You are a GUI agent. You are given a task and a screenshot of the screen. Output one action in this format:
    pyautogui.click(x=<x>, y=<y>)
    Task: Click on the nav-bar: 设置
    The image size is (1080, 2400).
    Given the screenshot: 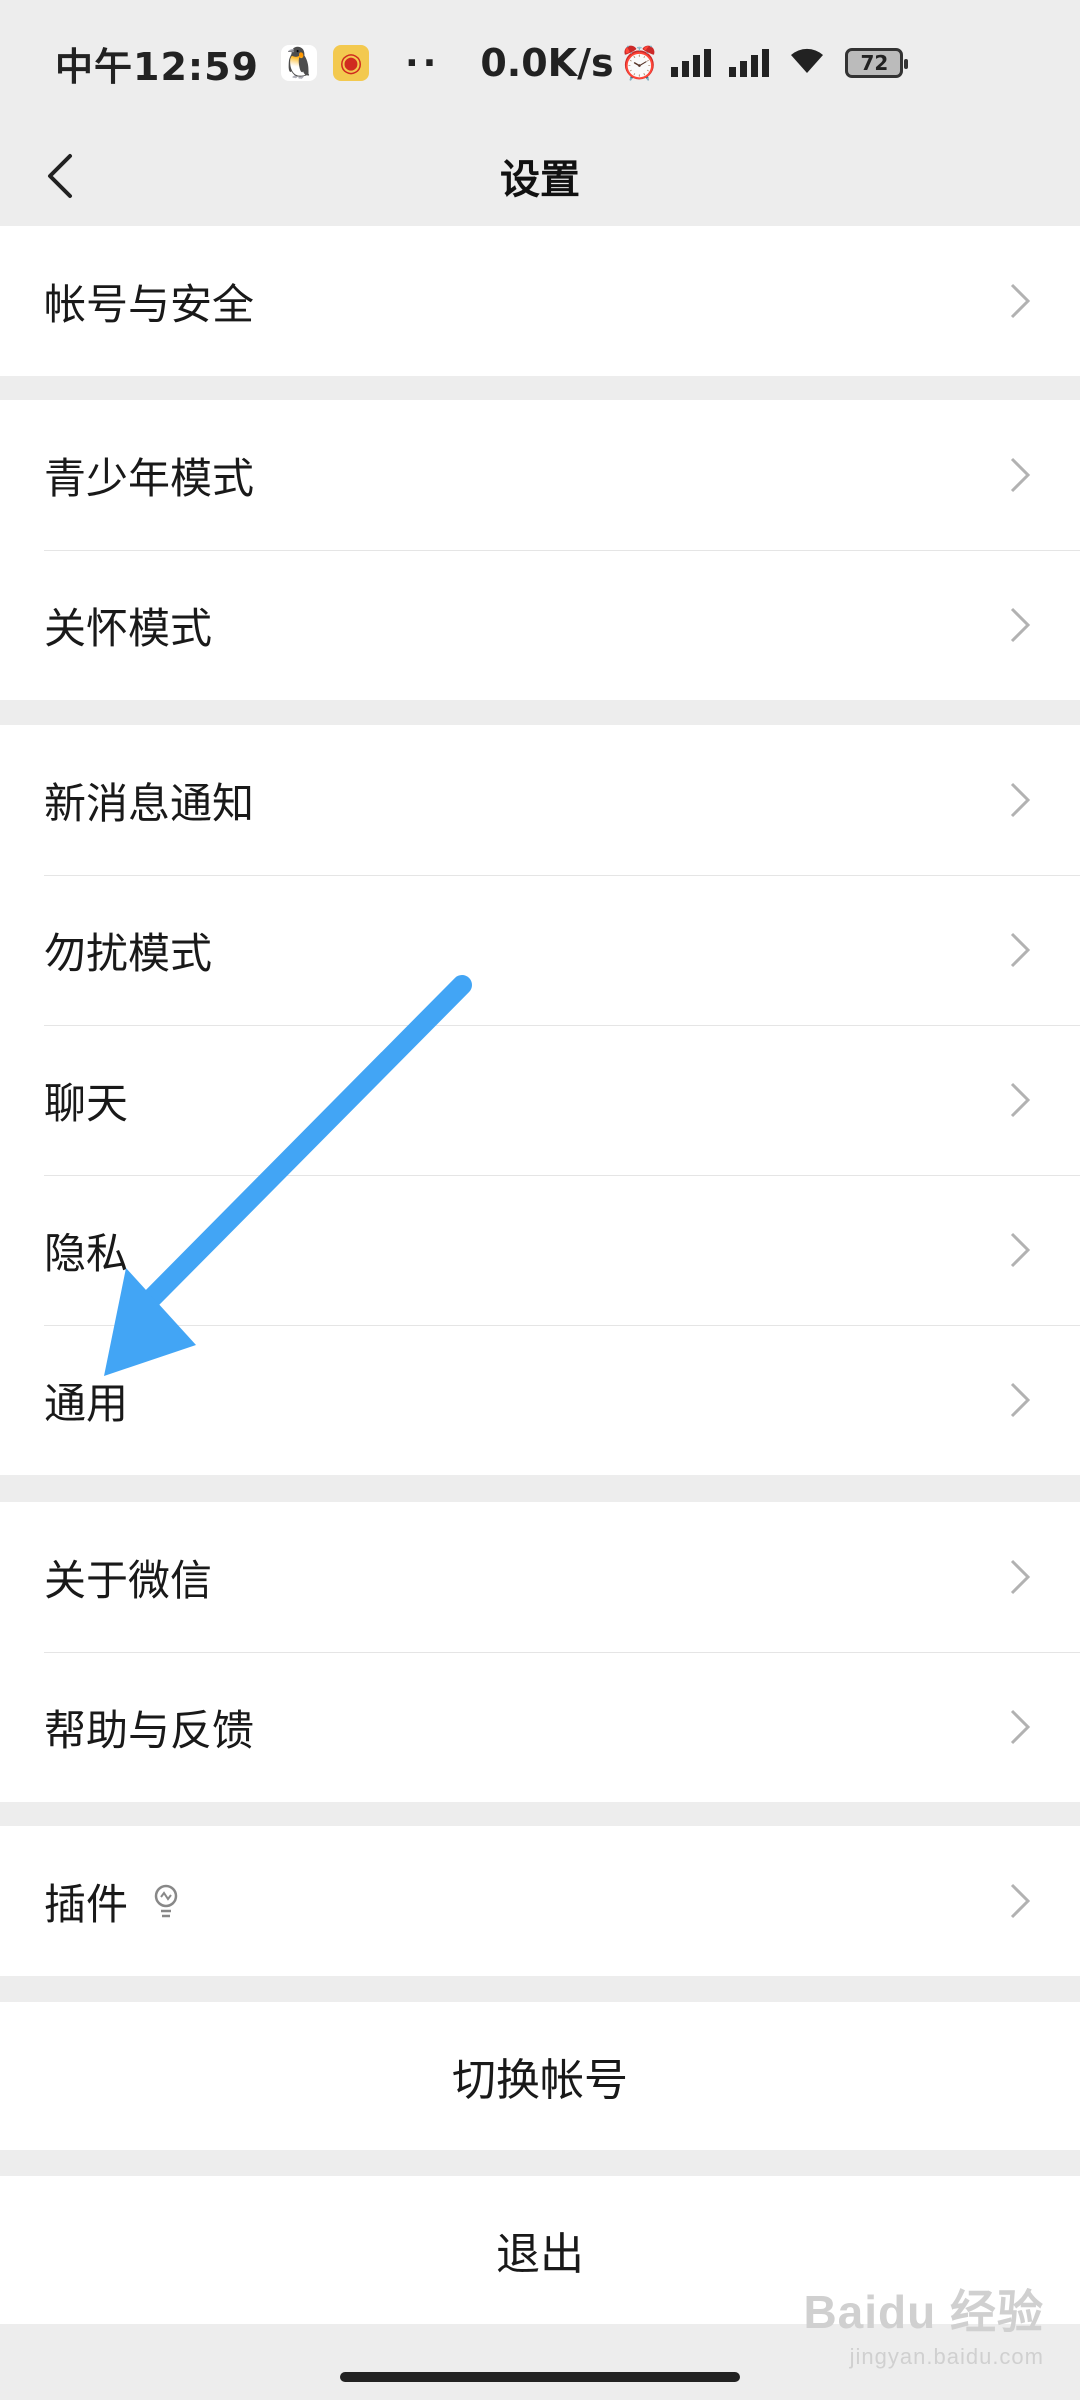 What is the action you would take?
    pyautogui.click(x=540, y=176)
    